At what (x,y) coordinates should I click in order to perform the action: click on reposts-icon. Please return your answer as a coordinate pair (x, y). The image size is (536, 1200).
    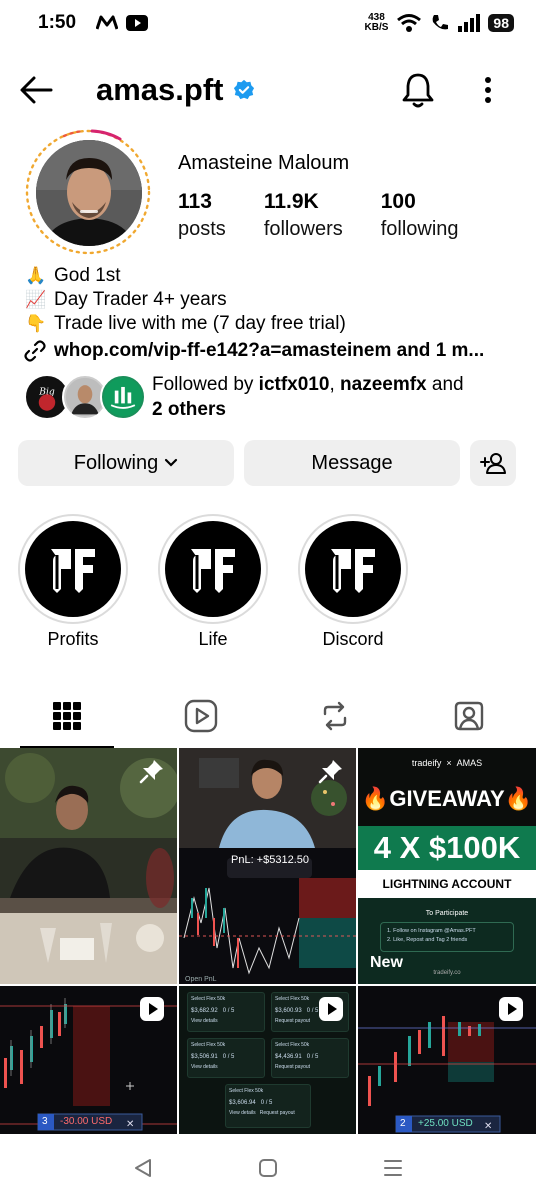
    Looking at the image, I should click on (335, 716).